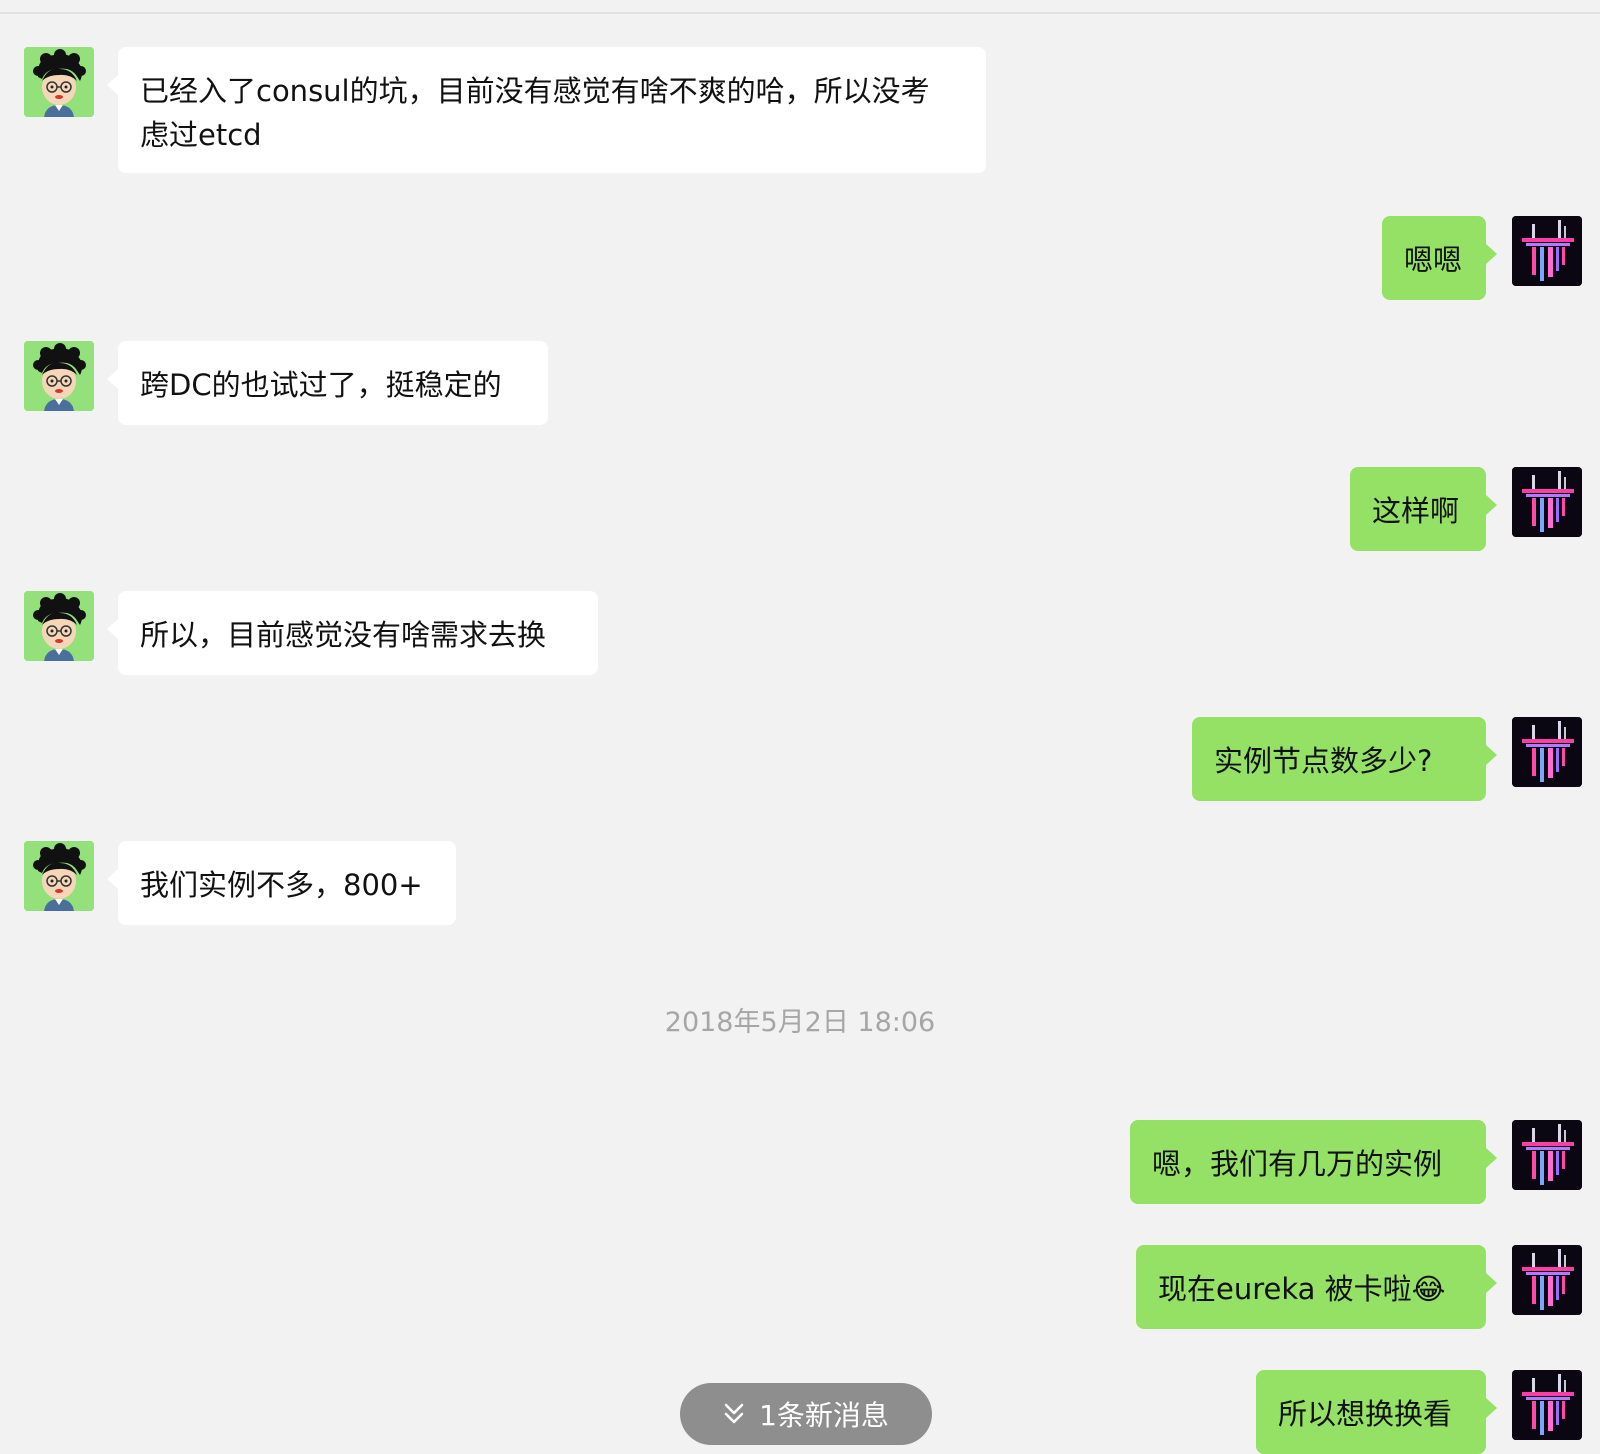 The image size is (1600, 1454). What do you see at coordinates (800, 13) in the screenshot?
I see `top-divider` at bounding box center [800, 13].